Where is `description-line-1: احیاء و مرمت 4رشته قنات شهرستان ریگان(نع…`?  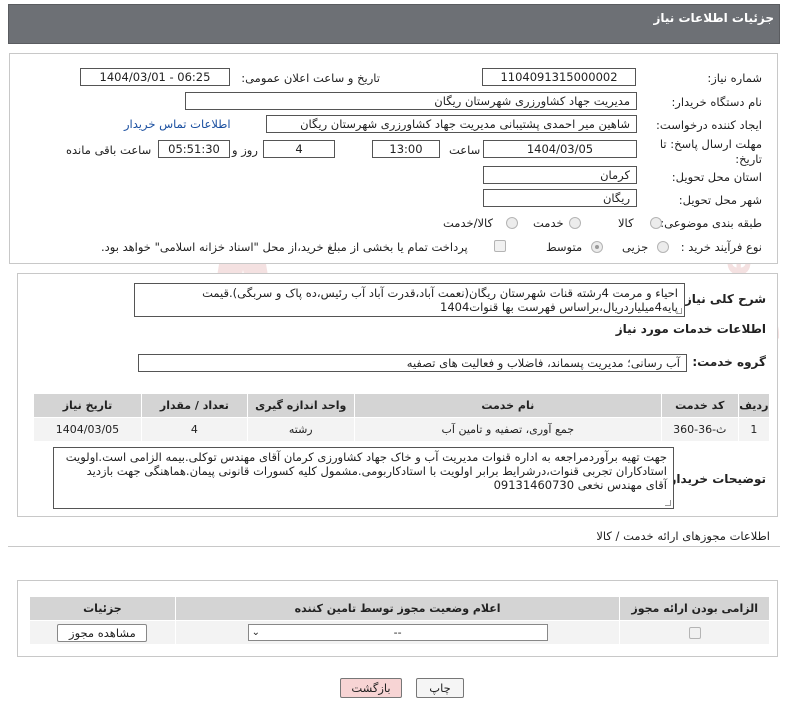 description-line-1: احیاء و مرمت 4رشته قنات شهرستان ریگان(نع… is located at coordinates (440, 293).